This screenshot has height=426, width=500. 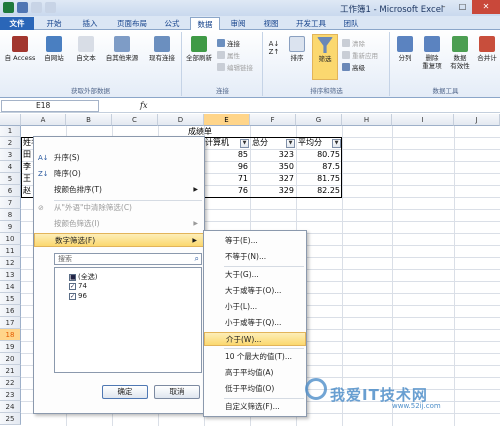 I want to click on ok-button: 确定, so click(x=125, y=392).